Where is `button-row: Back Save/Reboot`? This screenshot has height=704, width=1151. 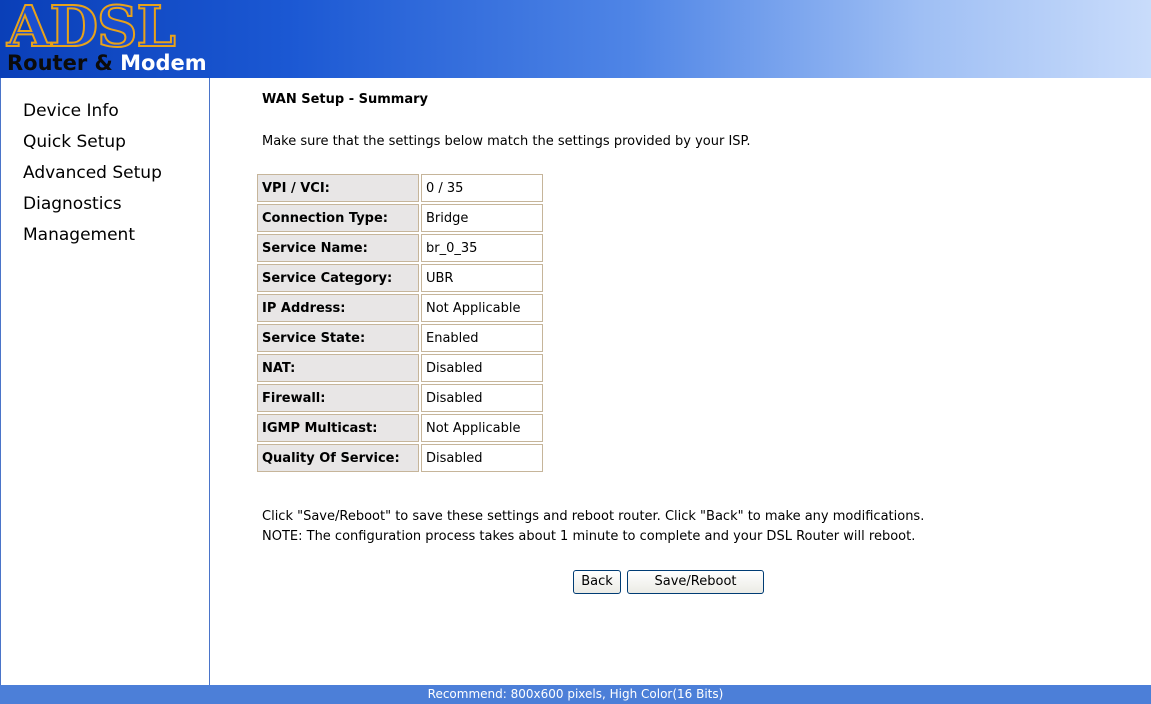
button-row: Back Save/Reboot is located at coordinates (671, 582).